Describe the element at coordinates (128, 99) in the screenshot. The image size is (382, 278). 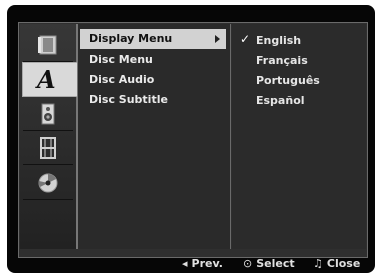
I see `menu-item-label: Disc Subtitle` at that location.